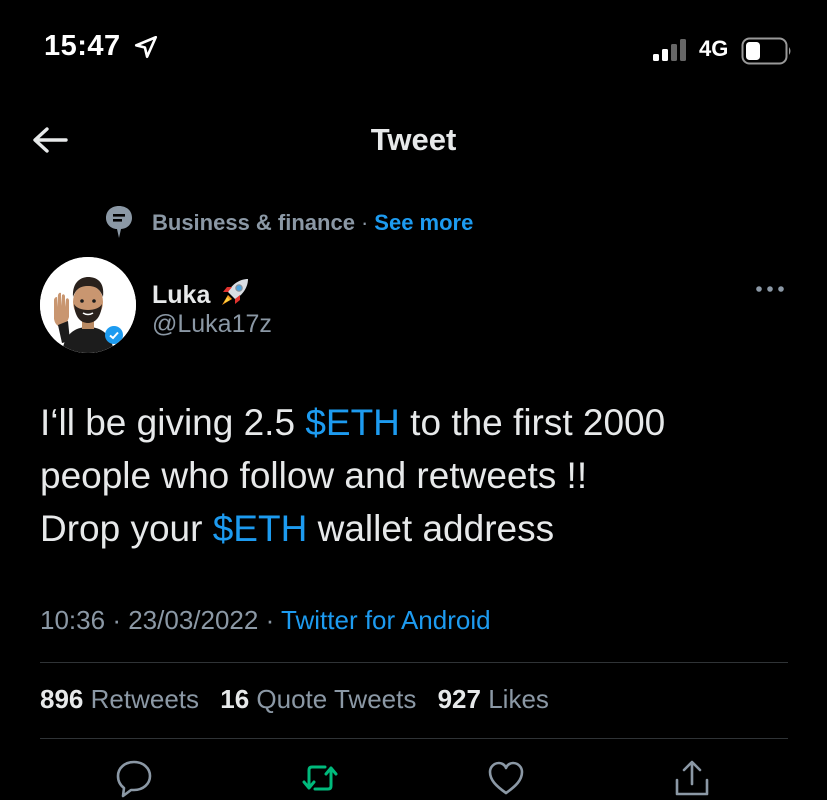 This screenshot has height=800, width=827. I want to click on tweet-meta: 10:36 · 23/03/2022 · Twitter for Android, so click(265, 620).